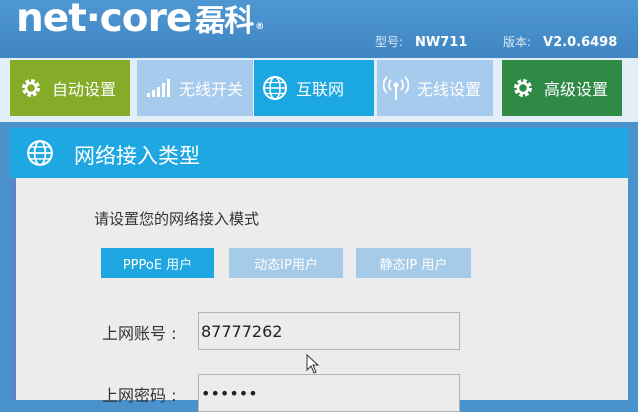  What do you see at coordinates (211, 89) in the screenshot?
I see `nav-wireless-switch-label: 无线开关` at bounding box center [211, 89].